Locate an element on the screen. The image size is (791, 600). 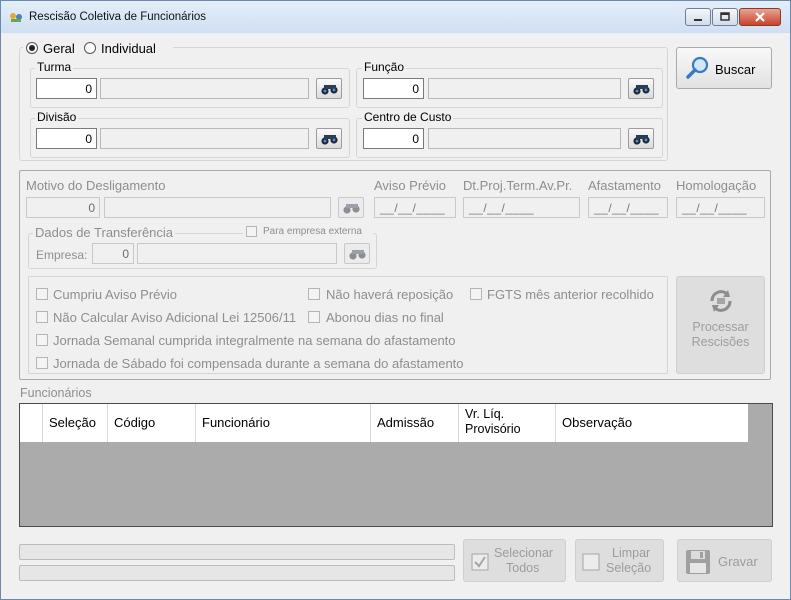
divisao-search-button is located at coordinates (329, 138).